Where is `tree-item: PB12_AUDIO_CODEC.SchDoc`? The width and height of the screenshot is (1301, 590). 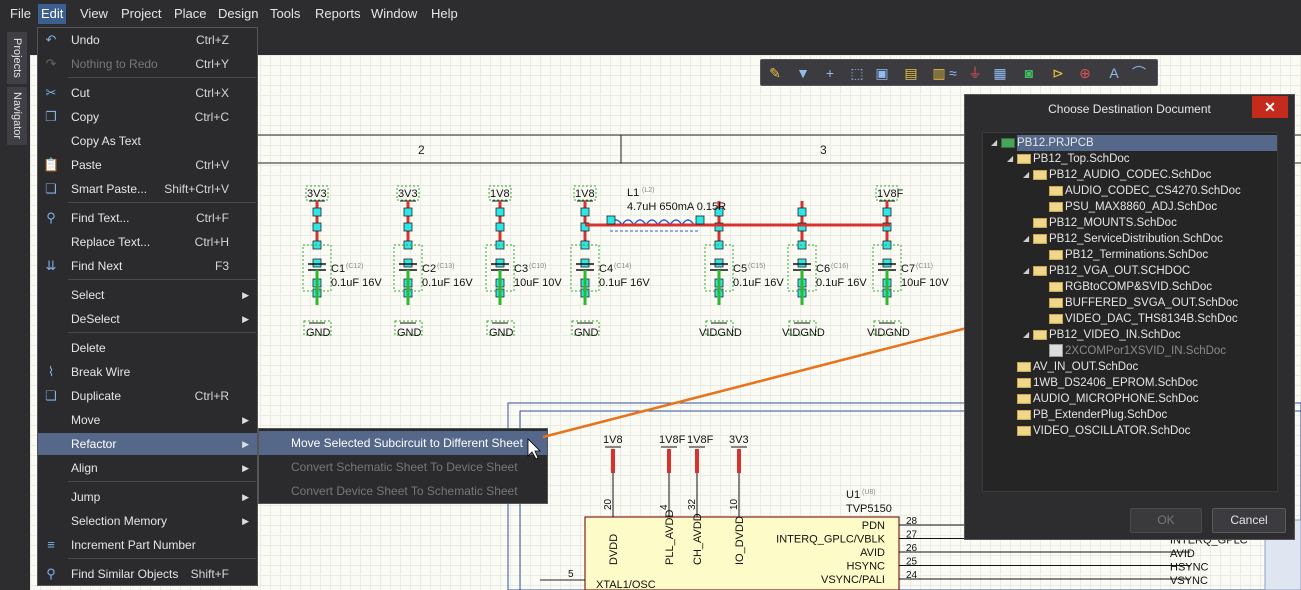
tree-item: PB12_AUDIO_CODEC.SchDoc is located at coordinates (1130, 175).